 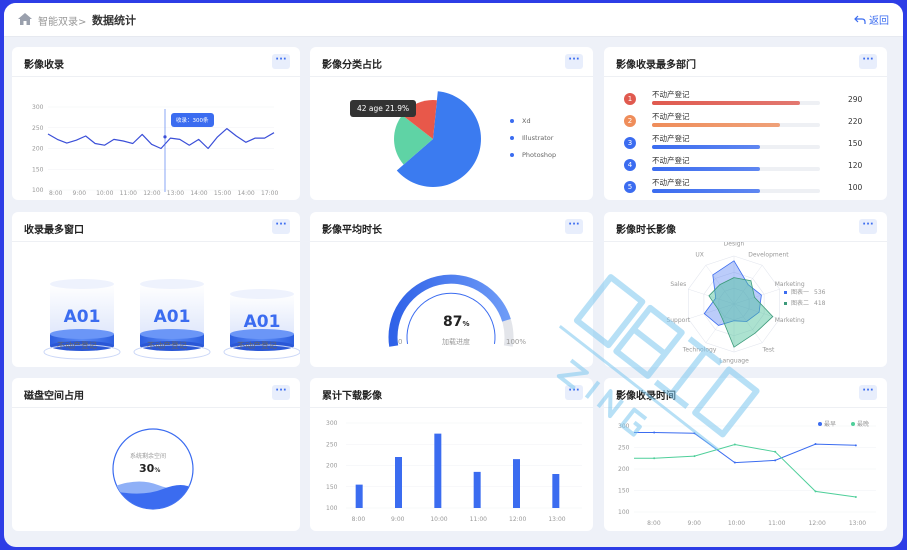 What do you see at coordinates (54, 230) in the screenshot?
I see `card-title: 收录最多窗口` at bounding box center [54, 230].